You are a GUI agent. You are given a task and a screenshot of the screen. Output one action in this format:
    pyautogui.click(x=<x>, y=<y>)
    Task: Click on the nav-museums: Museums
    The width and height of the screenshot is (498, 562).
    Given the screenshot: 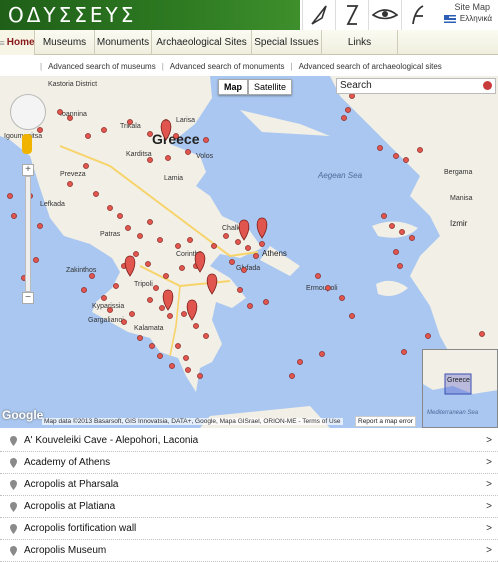 What is the action you would take?
    pyautogui.click(x=65, y=42)
    